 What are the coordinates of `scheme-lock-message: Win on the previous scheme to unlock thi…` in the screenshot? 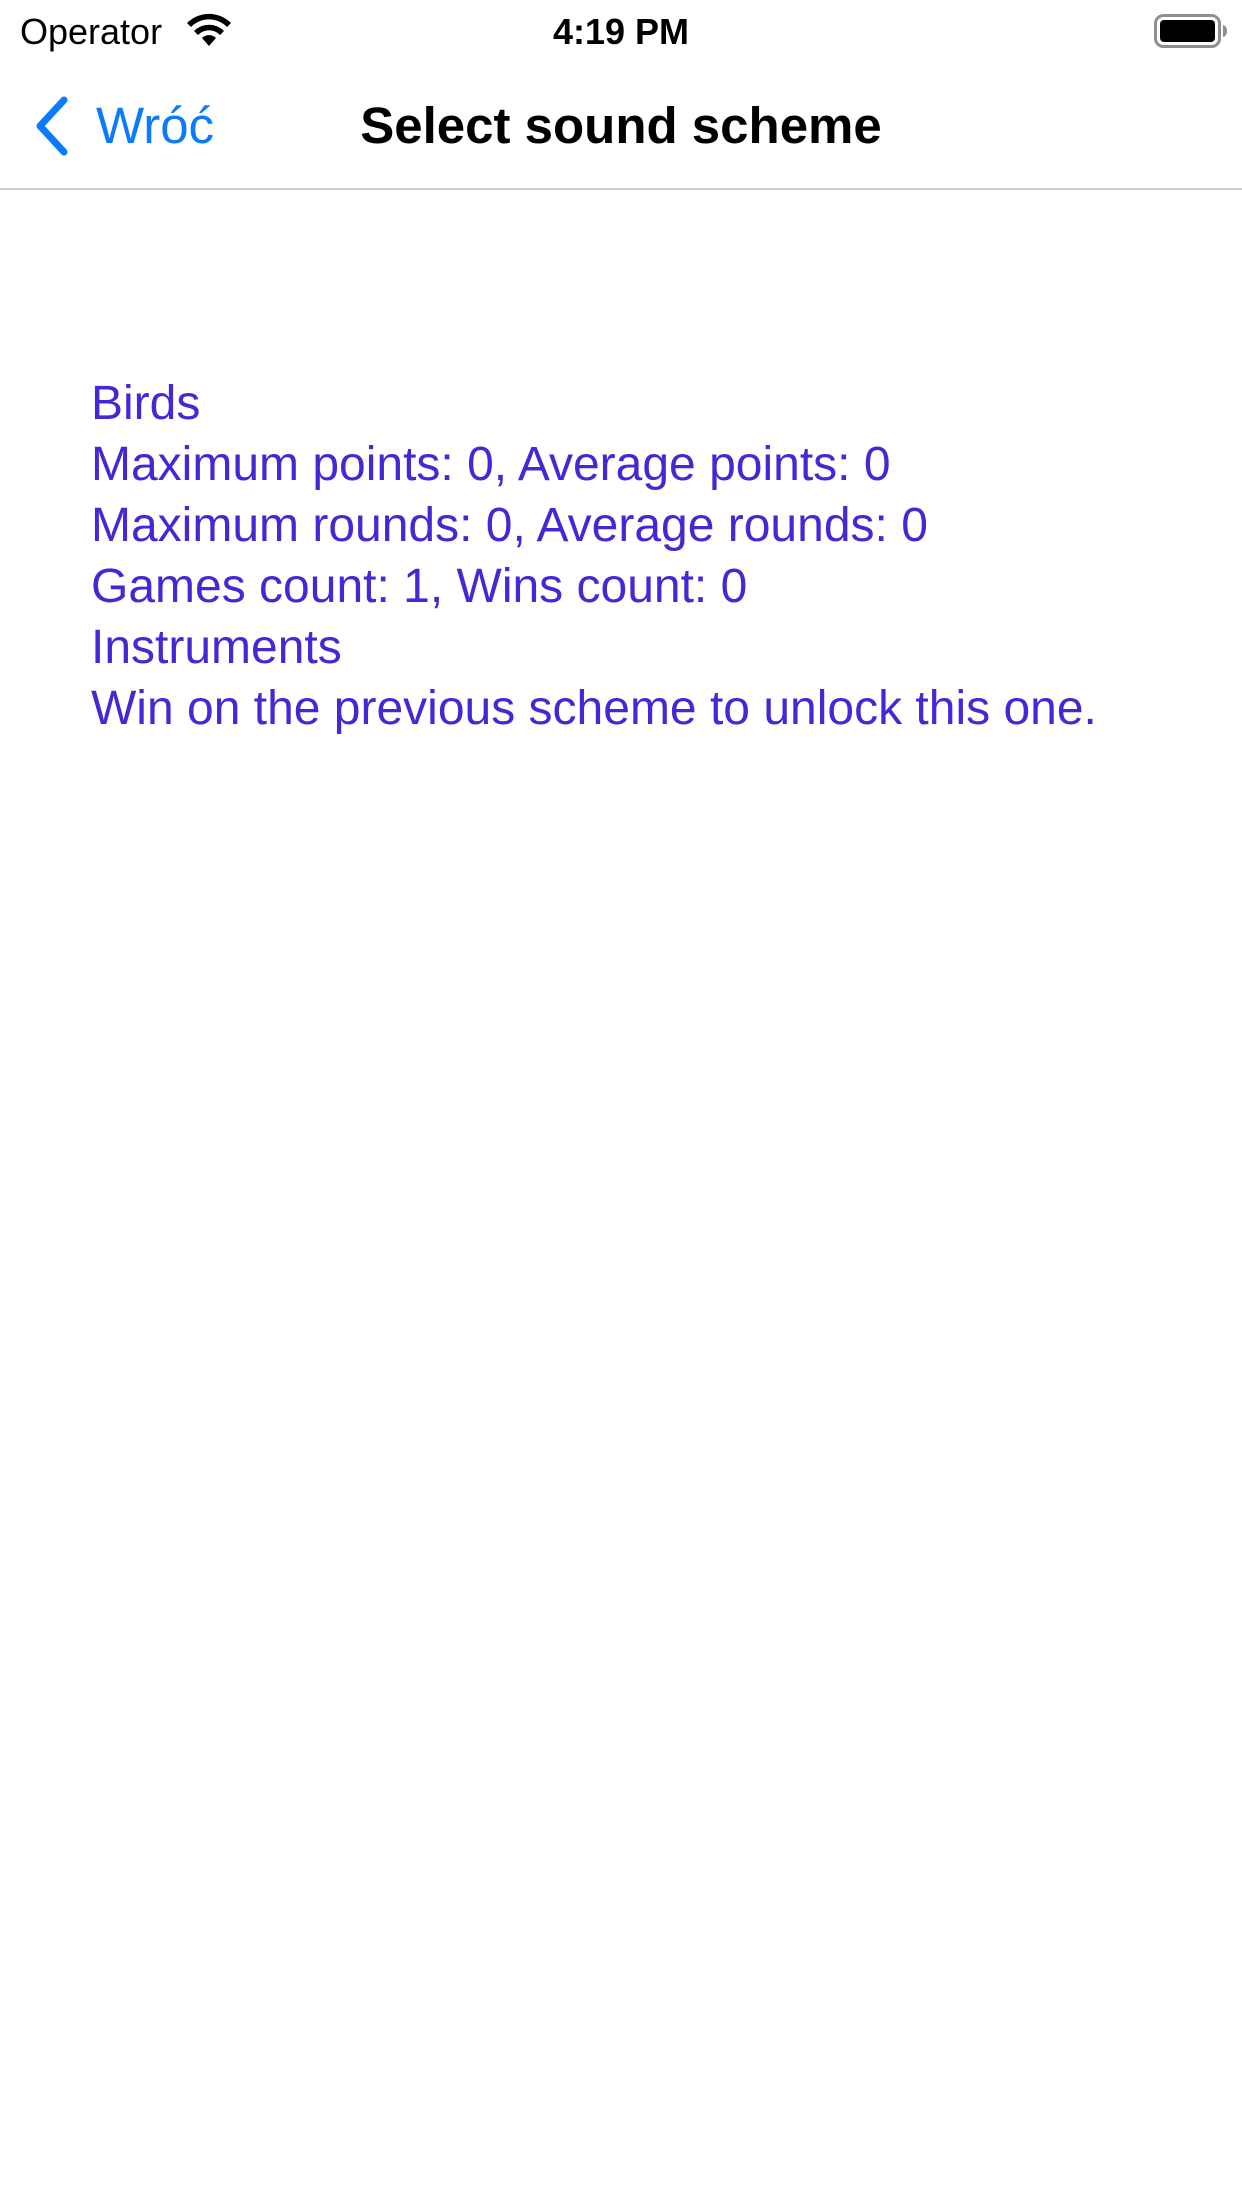 It's located at (594, 708).